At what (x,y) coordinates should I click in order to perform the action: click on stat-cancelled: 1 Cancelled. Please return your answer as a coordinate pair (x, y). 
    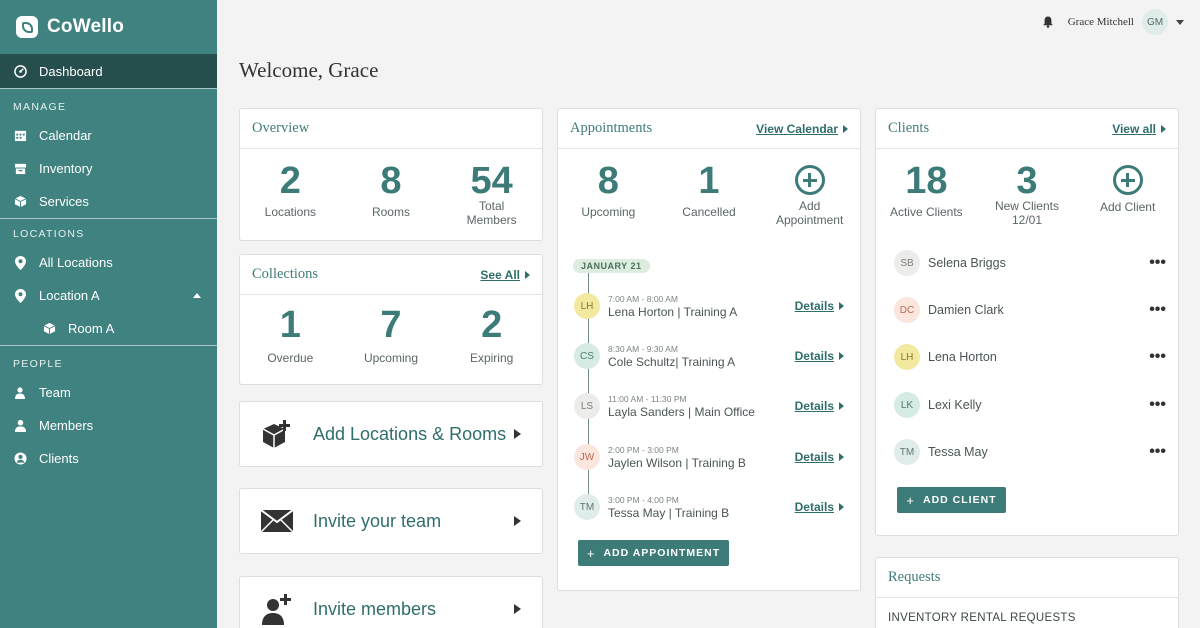
    Looking at the image, I should click on (709, 194).